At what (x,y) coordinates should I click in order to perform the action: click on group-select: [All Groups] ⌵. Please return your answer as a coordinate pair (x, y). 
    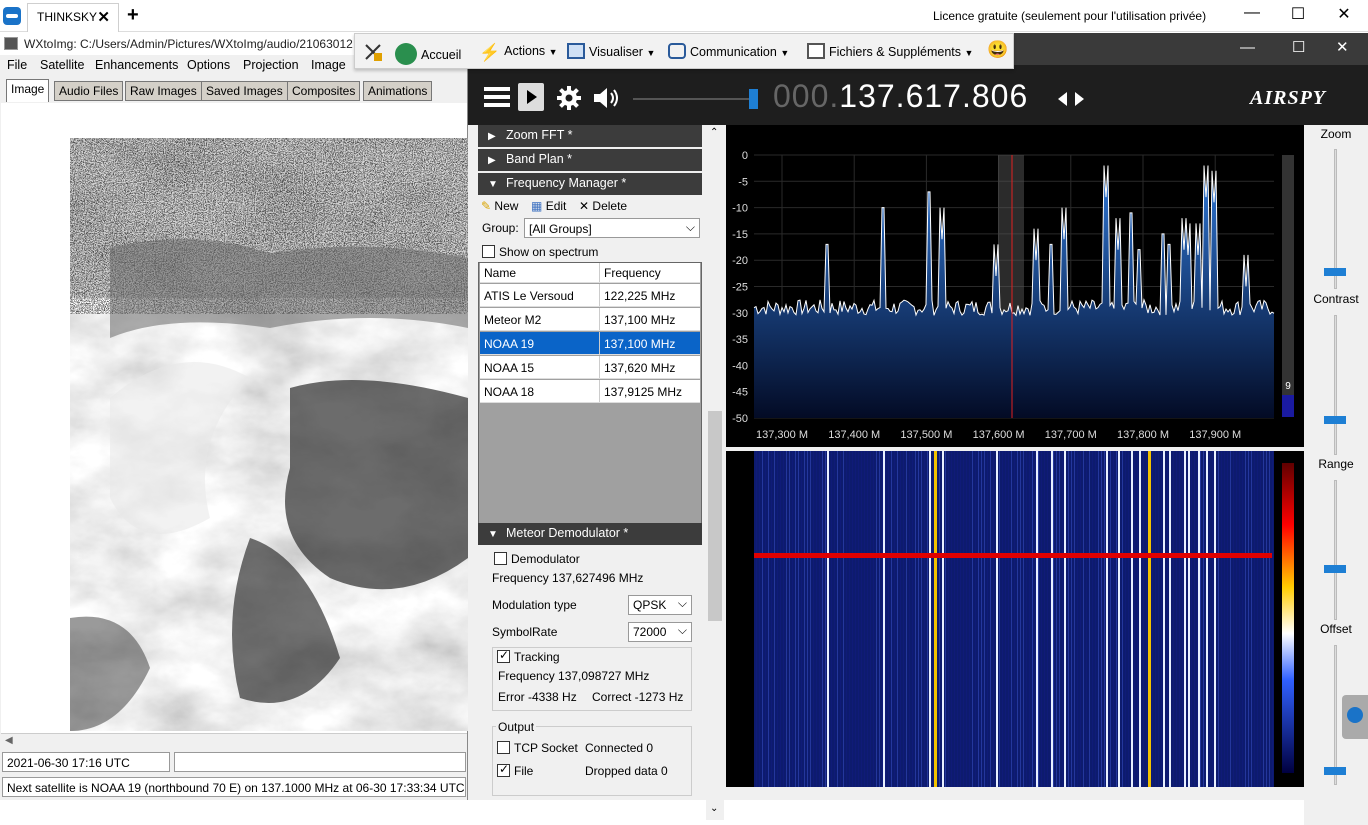
    Looking at the image, I should click on (612, 228).